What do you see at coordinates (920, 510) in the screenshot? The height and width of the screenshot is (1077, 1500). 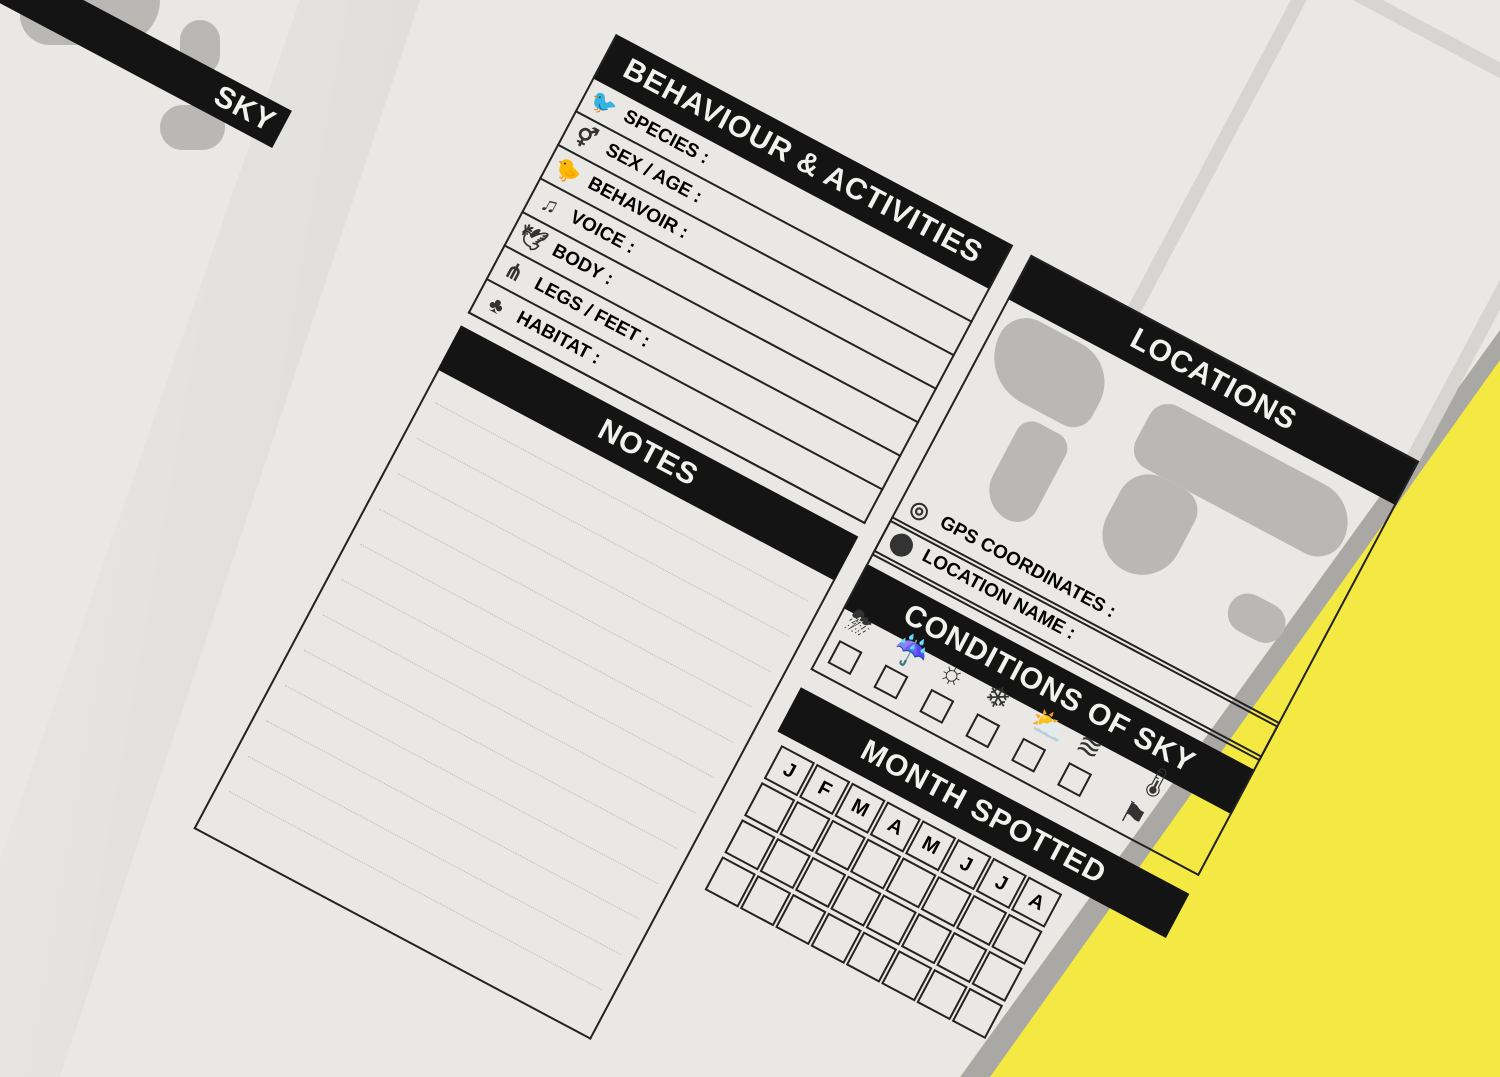 I see `compass-icon: ◎` at bounding box center [920, 510].